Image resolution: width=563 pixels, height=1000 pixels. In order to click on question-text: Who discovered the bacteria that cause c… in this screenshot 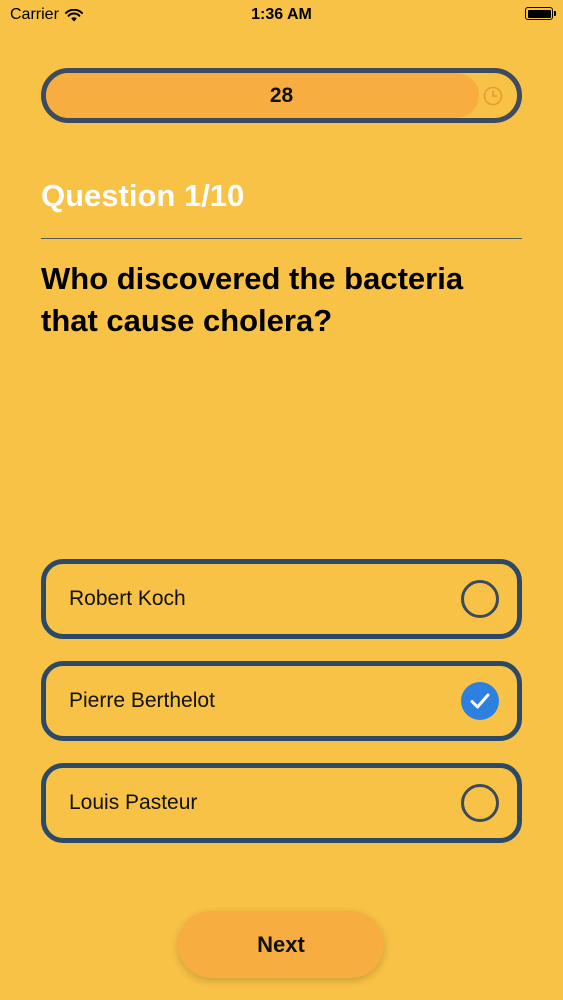, I will do `click(252, 299)`.